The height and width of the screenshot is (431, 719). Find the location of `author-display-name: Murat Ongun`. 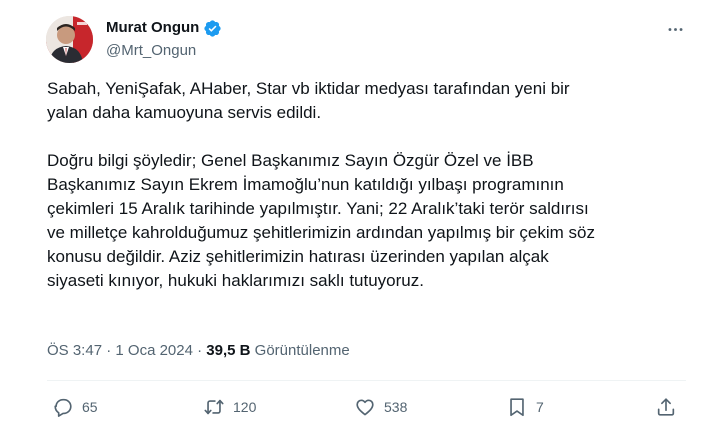

author-display-name: Murat Ongun is located at coordinates (152, 28).